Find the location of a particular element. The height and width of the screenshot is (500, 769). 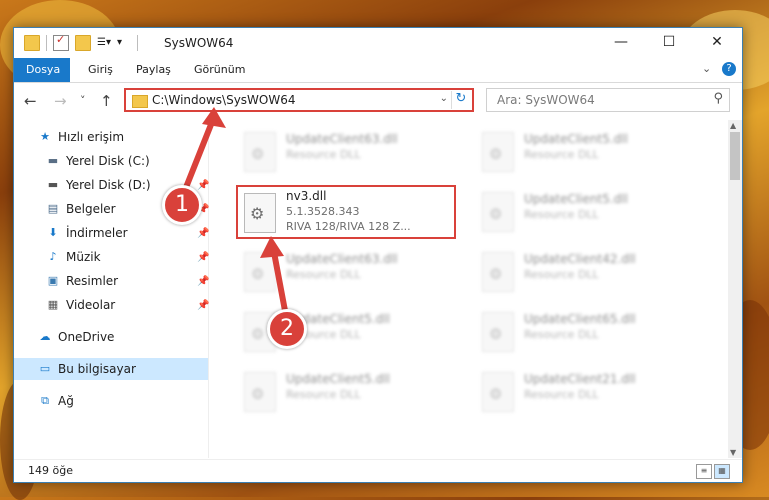

video-icon: ▦ is located at coordinates (53, 304).